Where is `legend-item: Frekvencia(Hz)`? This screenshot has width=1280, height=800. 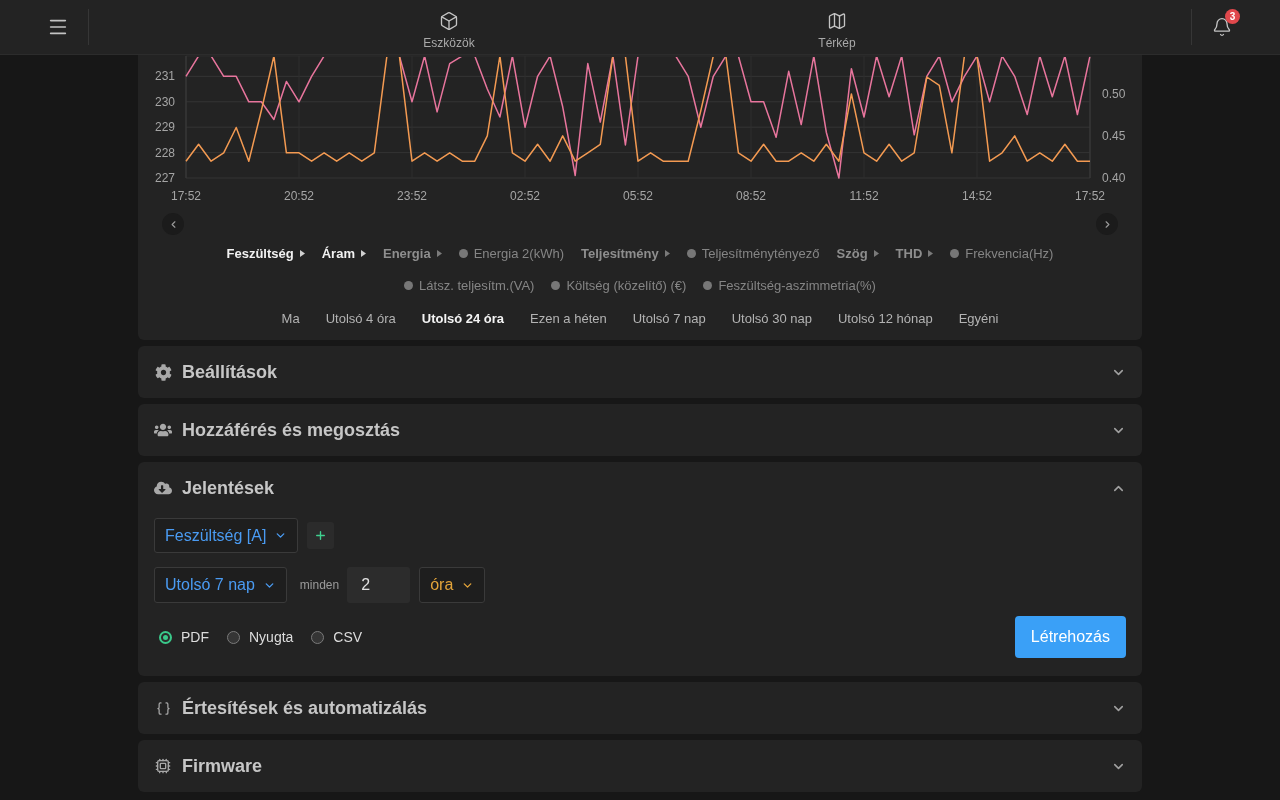 legend-item: Frekvencia(Hz) is located at coordinates (1002, 253).